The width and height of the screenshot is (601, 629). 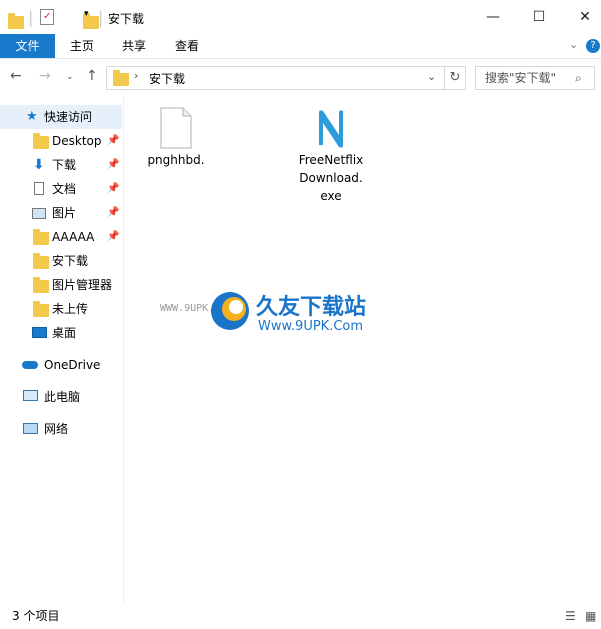 What do you see at coordinates (521, 78) in the screenshot?
I see `search-placeholder: 搜索"安下载"` at bounding box center [521, 78].